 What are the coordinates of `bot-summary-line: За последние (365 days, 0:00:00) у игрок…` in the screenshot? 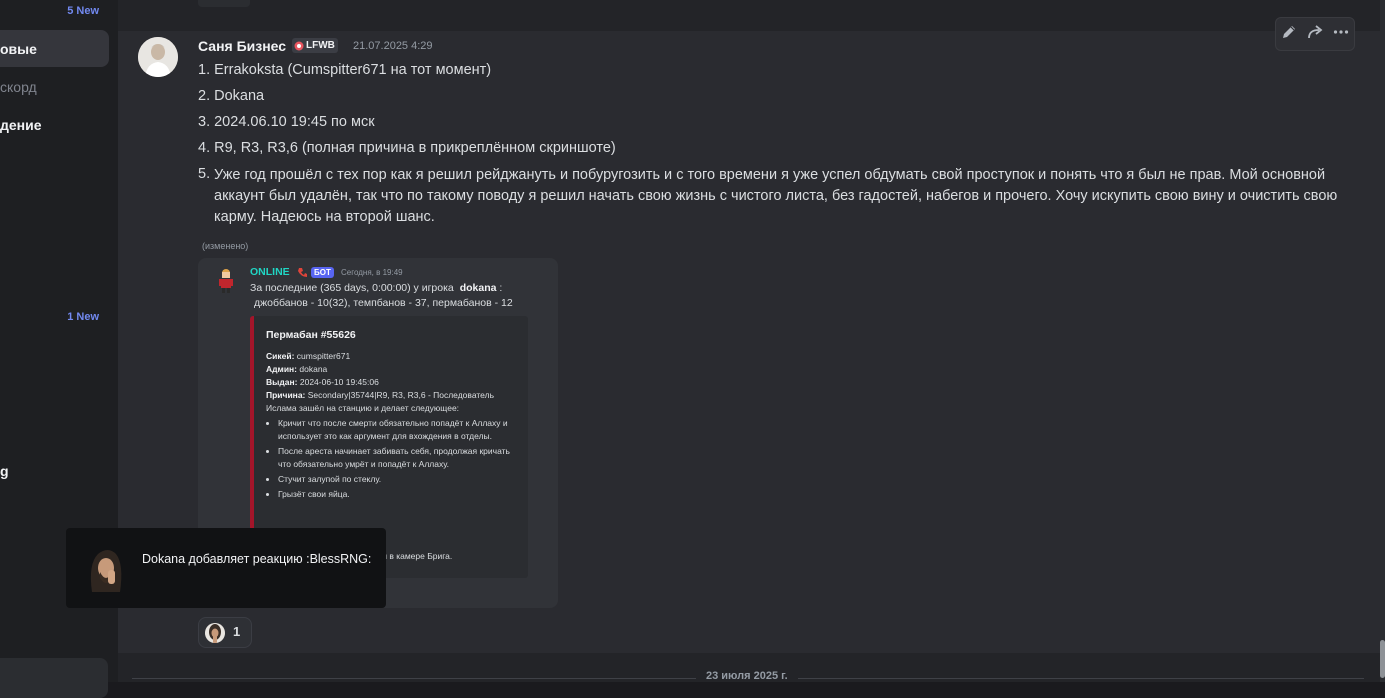 It's located at (376, 288).